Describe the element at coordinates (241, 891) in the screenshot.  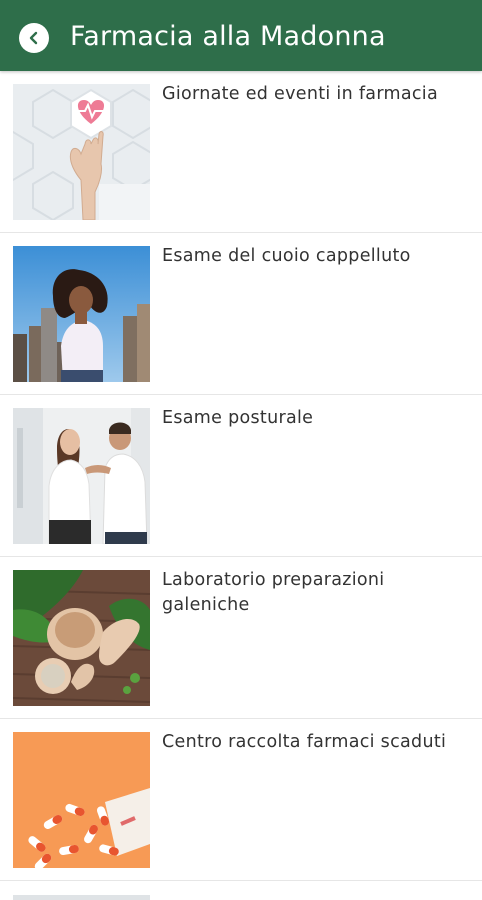
I see `list-item-partial` at that location.